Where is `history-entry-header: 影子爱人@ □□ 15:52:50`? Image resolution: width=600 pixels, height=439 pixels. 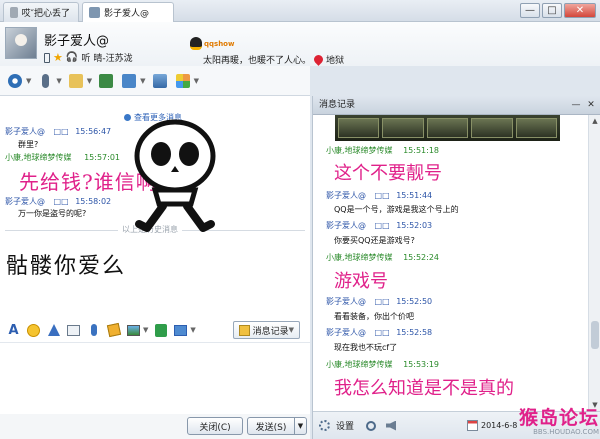 history-entry-header: 影子爱人@ □□ 15:52:50 is located at coordinates (379, 301).